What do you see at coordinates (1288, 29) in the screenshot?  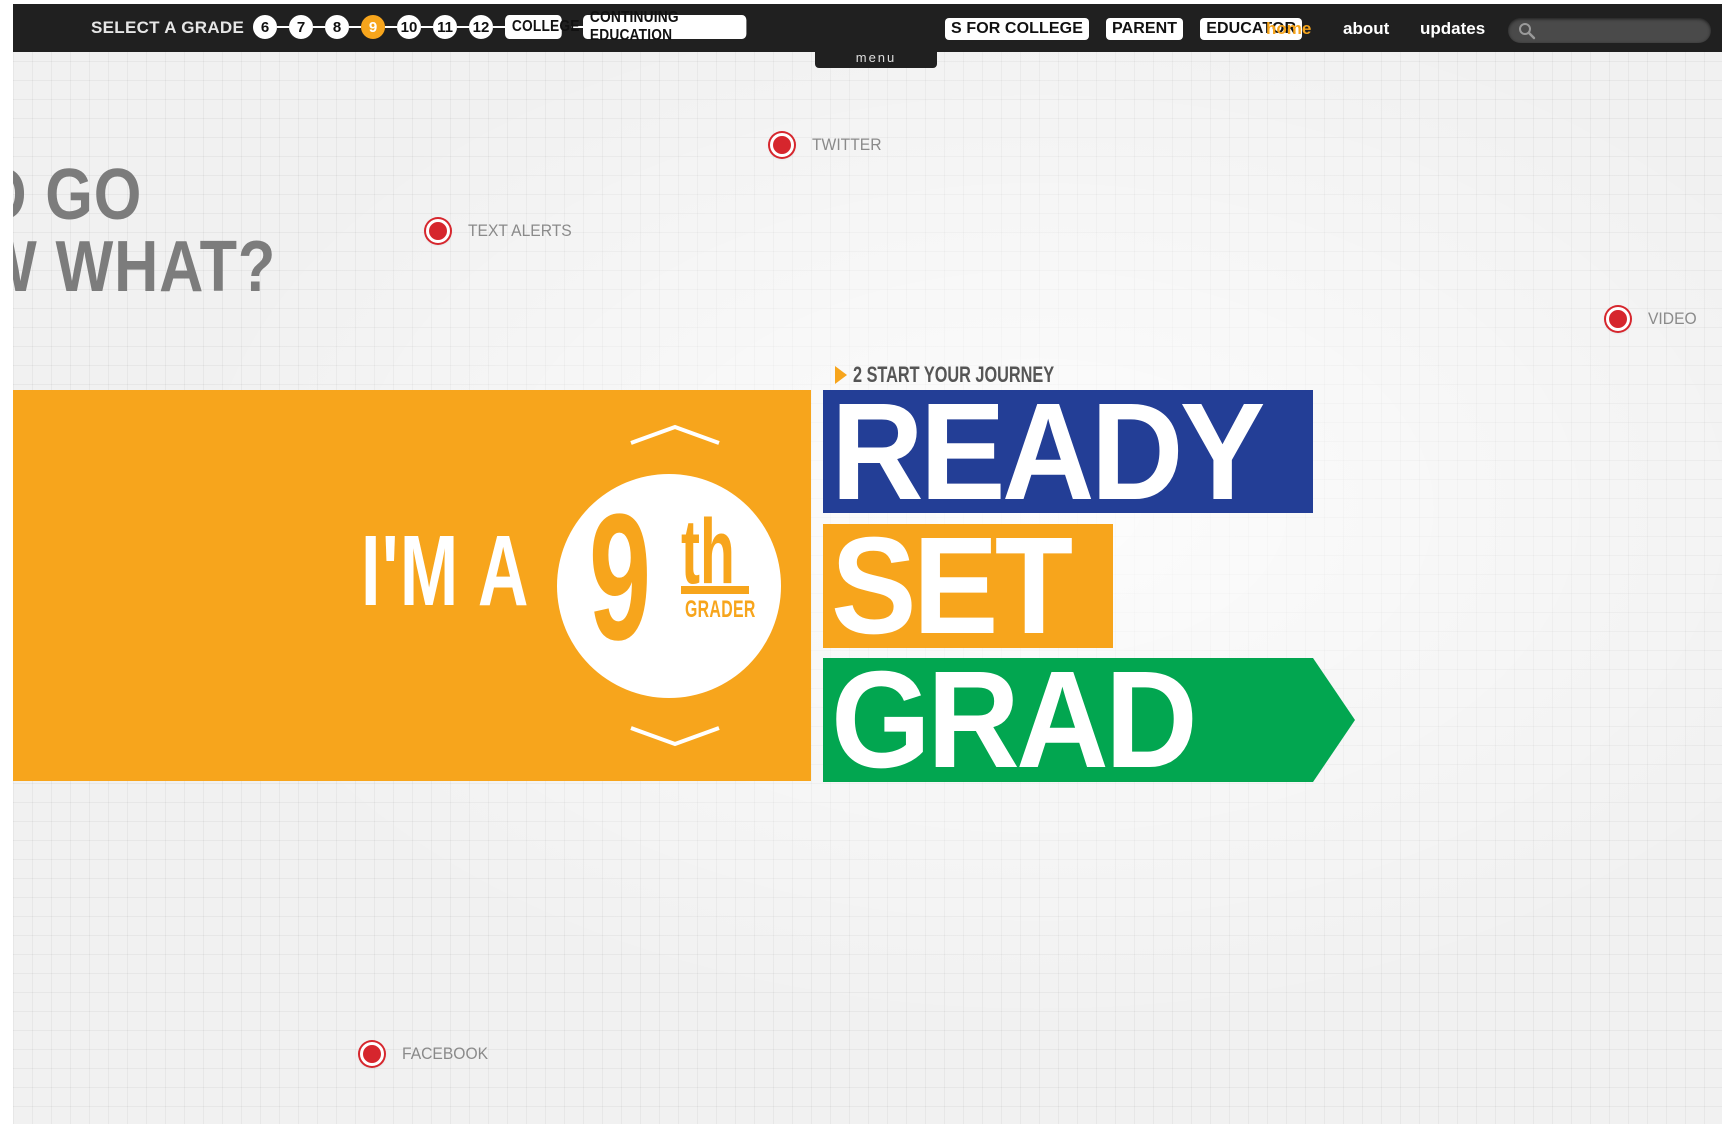 I see `nav-home-link: home` at bounding box center [1288, 29].